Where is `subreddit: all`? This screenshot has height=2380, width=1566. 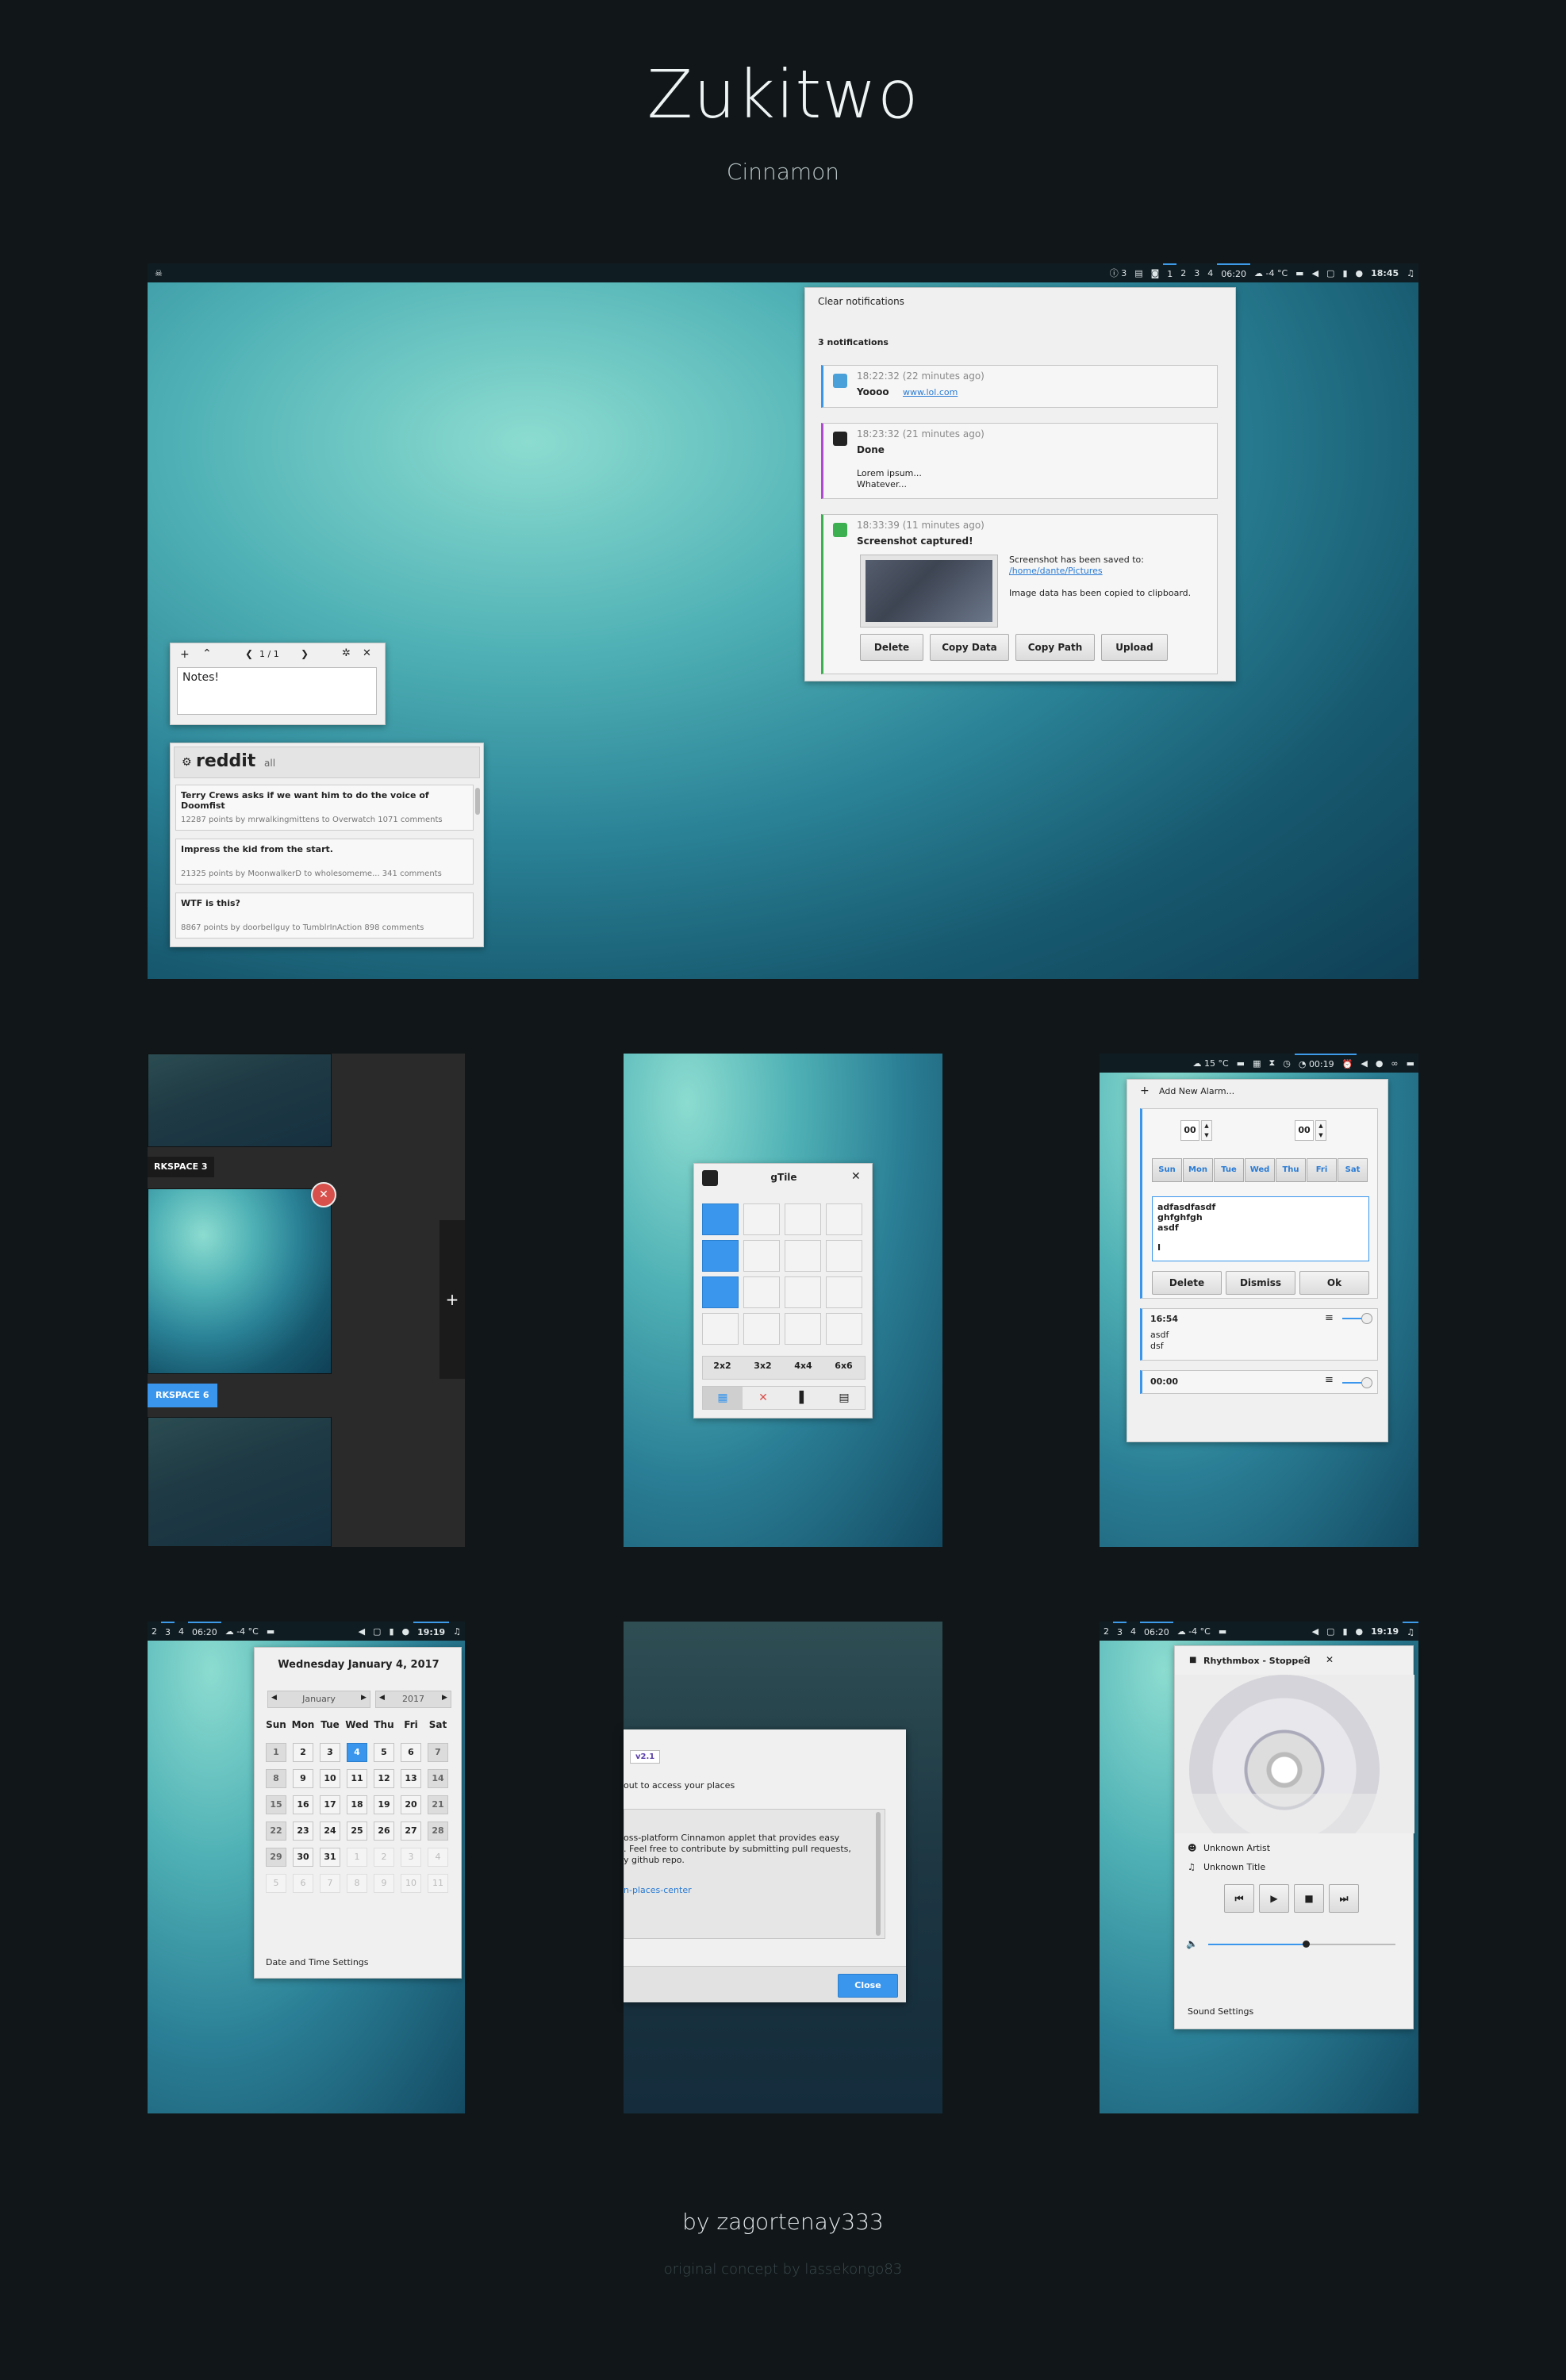
subreddit: all is located at coordinates (269, 763).